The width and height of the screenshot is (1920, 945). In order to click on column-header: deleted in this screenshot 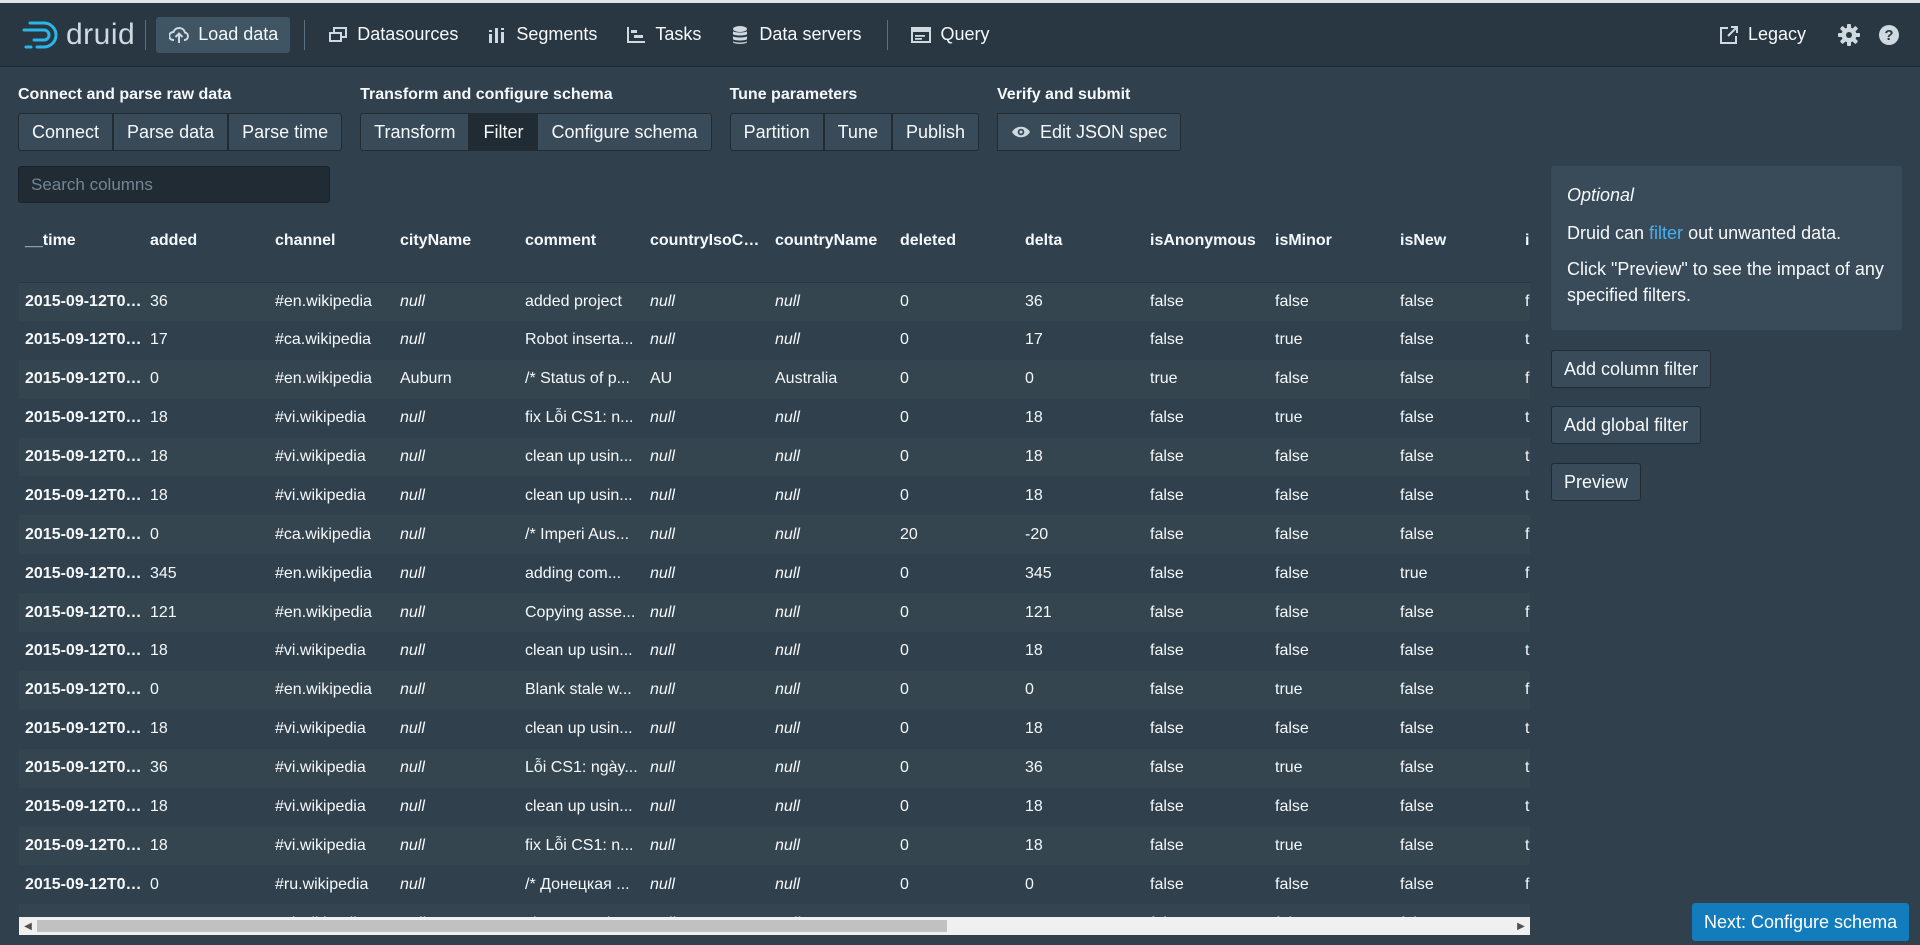, I will do `click(956, 252)`.